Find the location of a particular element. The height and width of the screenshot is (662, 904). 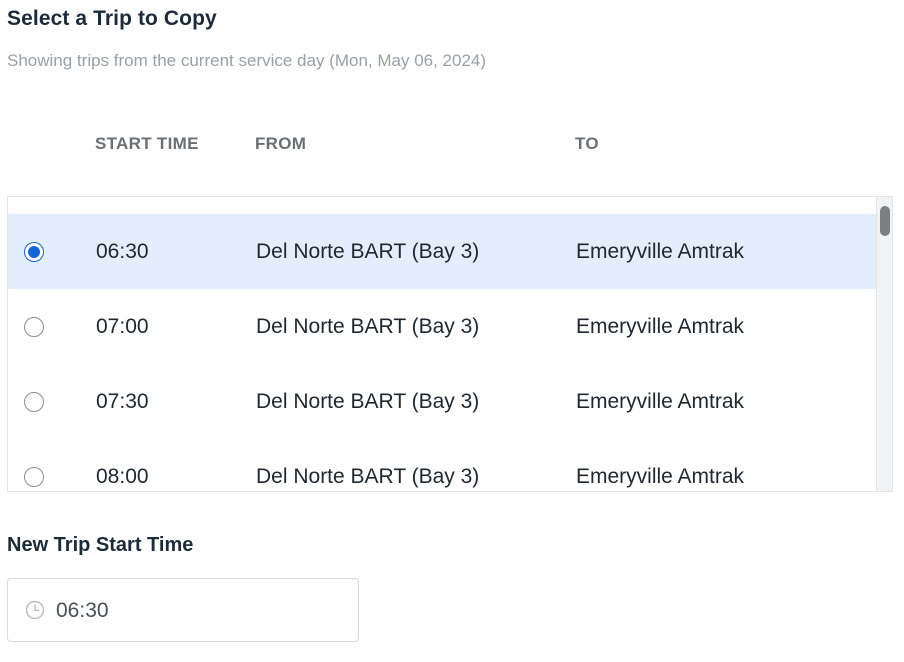

scrollbar-thumb is located at coordinates (885, 221).